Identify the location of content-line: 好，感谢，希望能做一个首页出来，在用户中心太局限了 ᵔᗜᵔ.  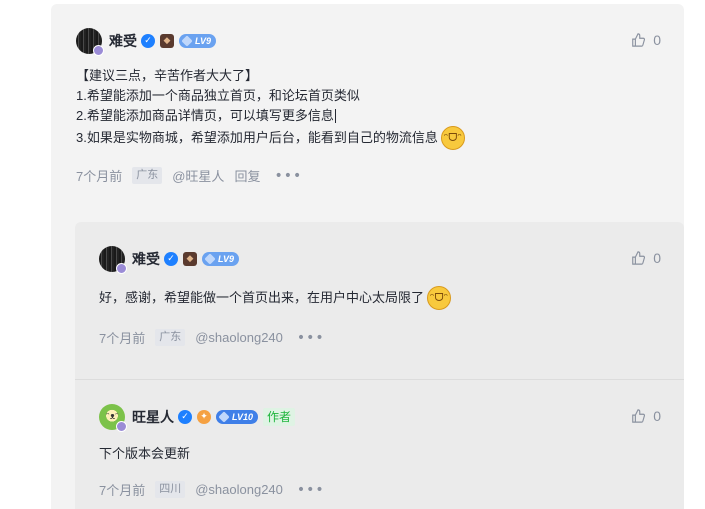
(380, 298).